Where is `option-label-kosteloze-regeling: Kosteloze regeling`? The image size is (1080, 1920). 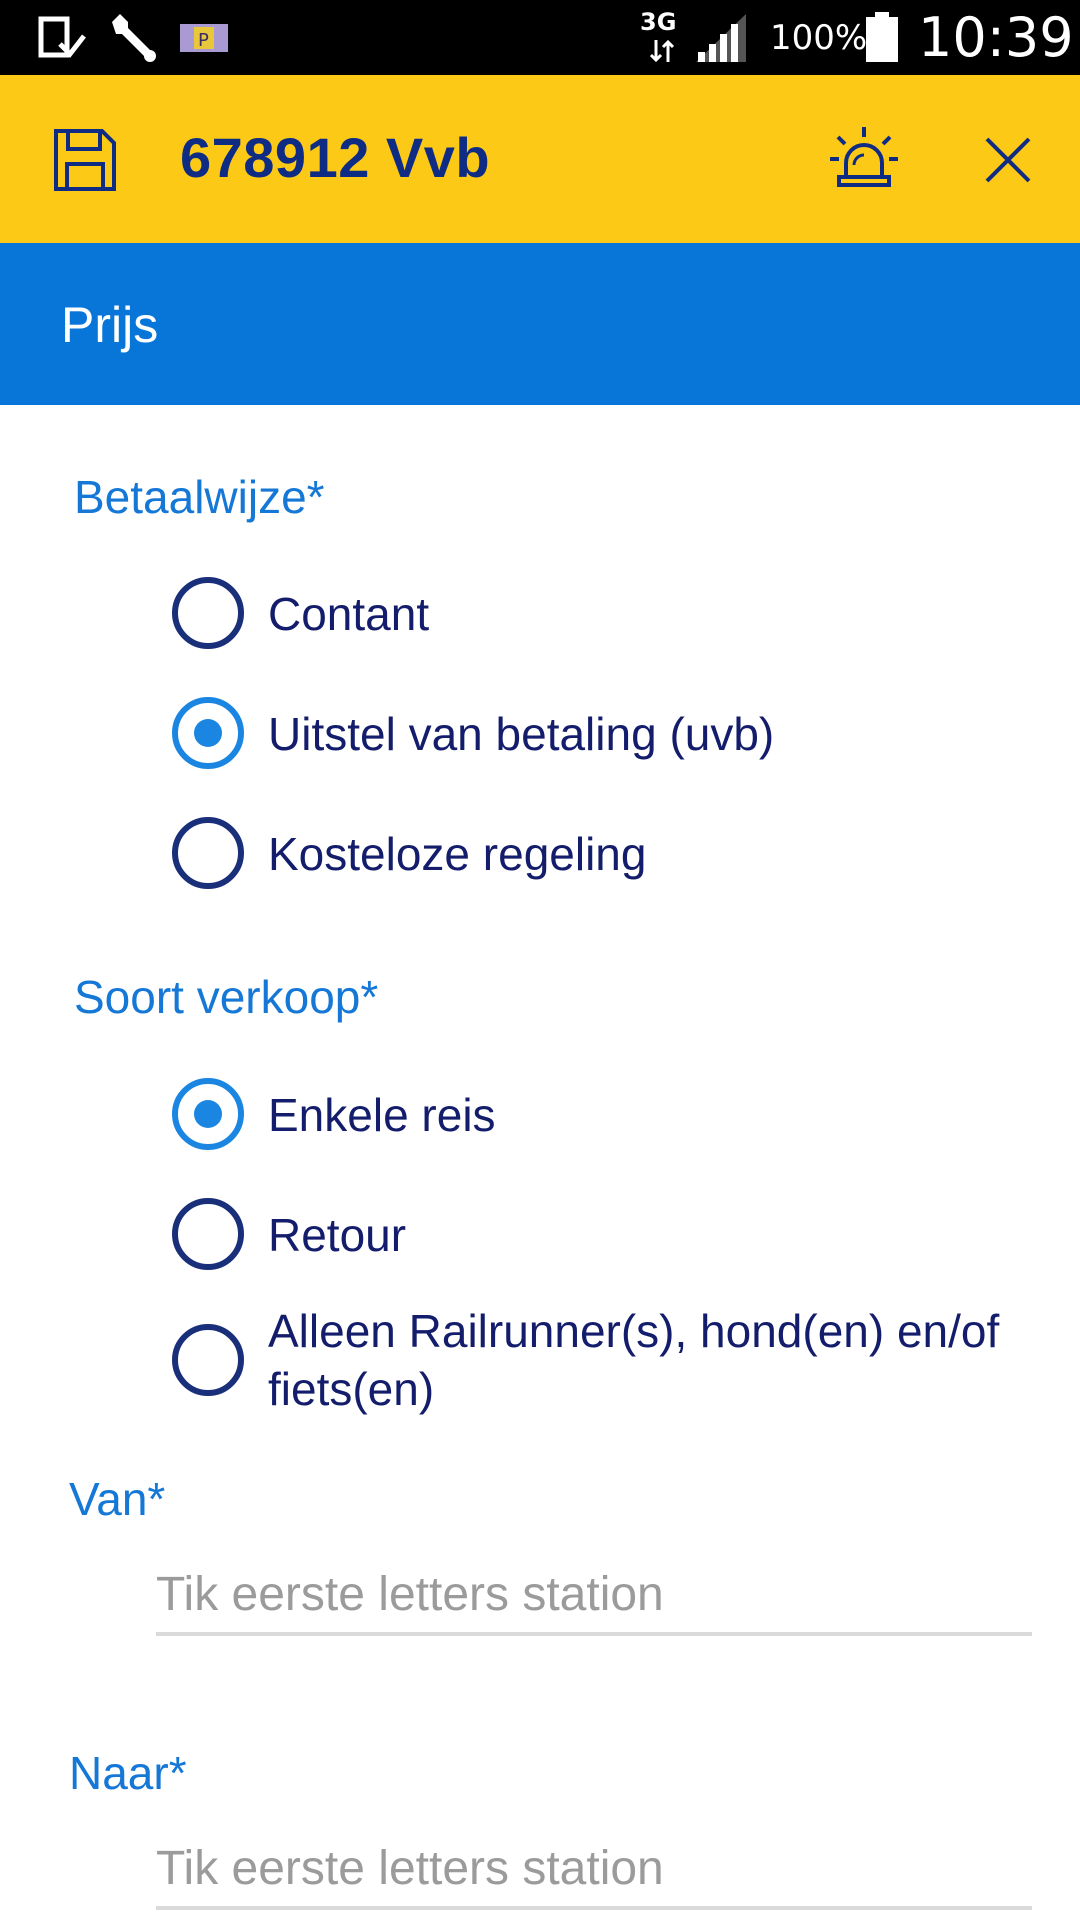 option-label-kosteloze-regeling: Kosteloze regeling is located at coordinates (457, 854).